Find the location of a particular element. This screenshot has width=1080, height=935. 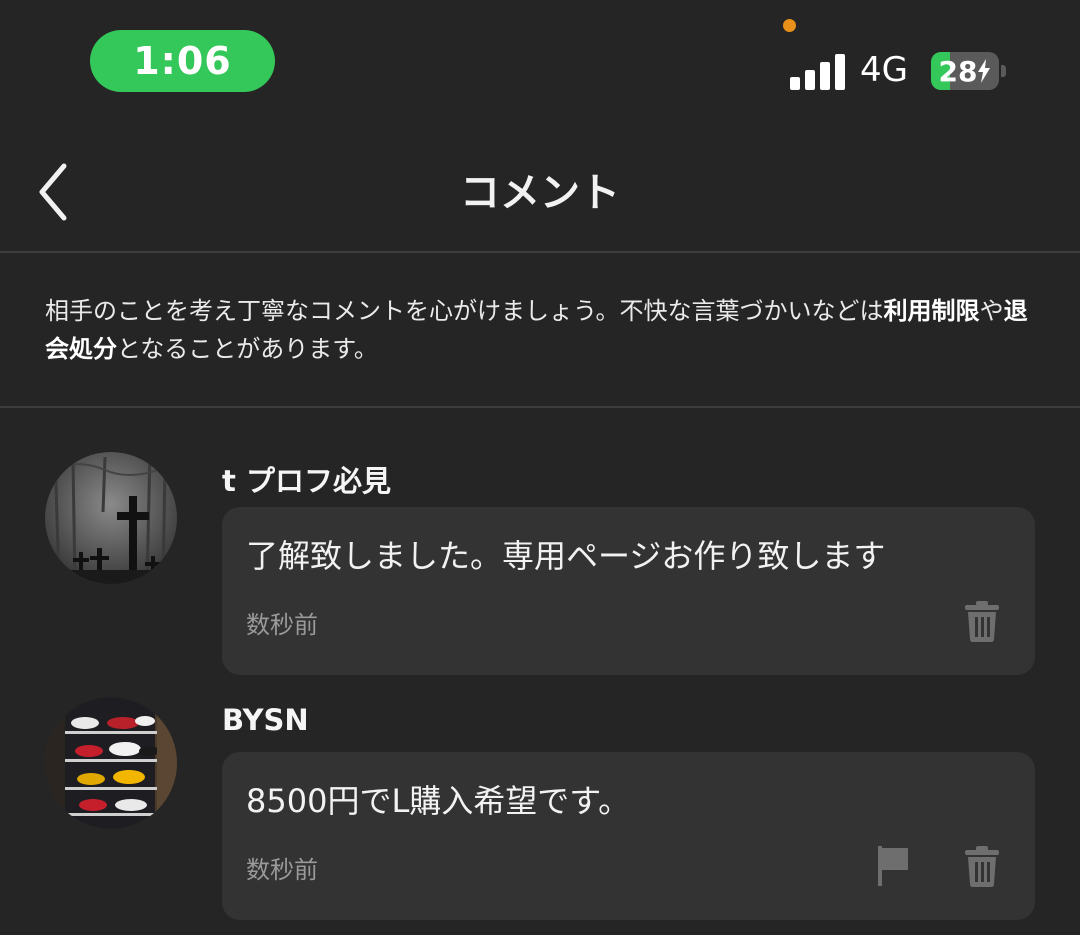

battery-icon: 28 is located at coordinates (965, 71).